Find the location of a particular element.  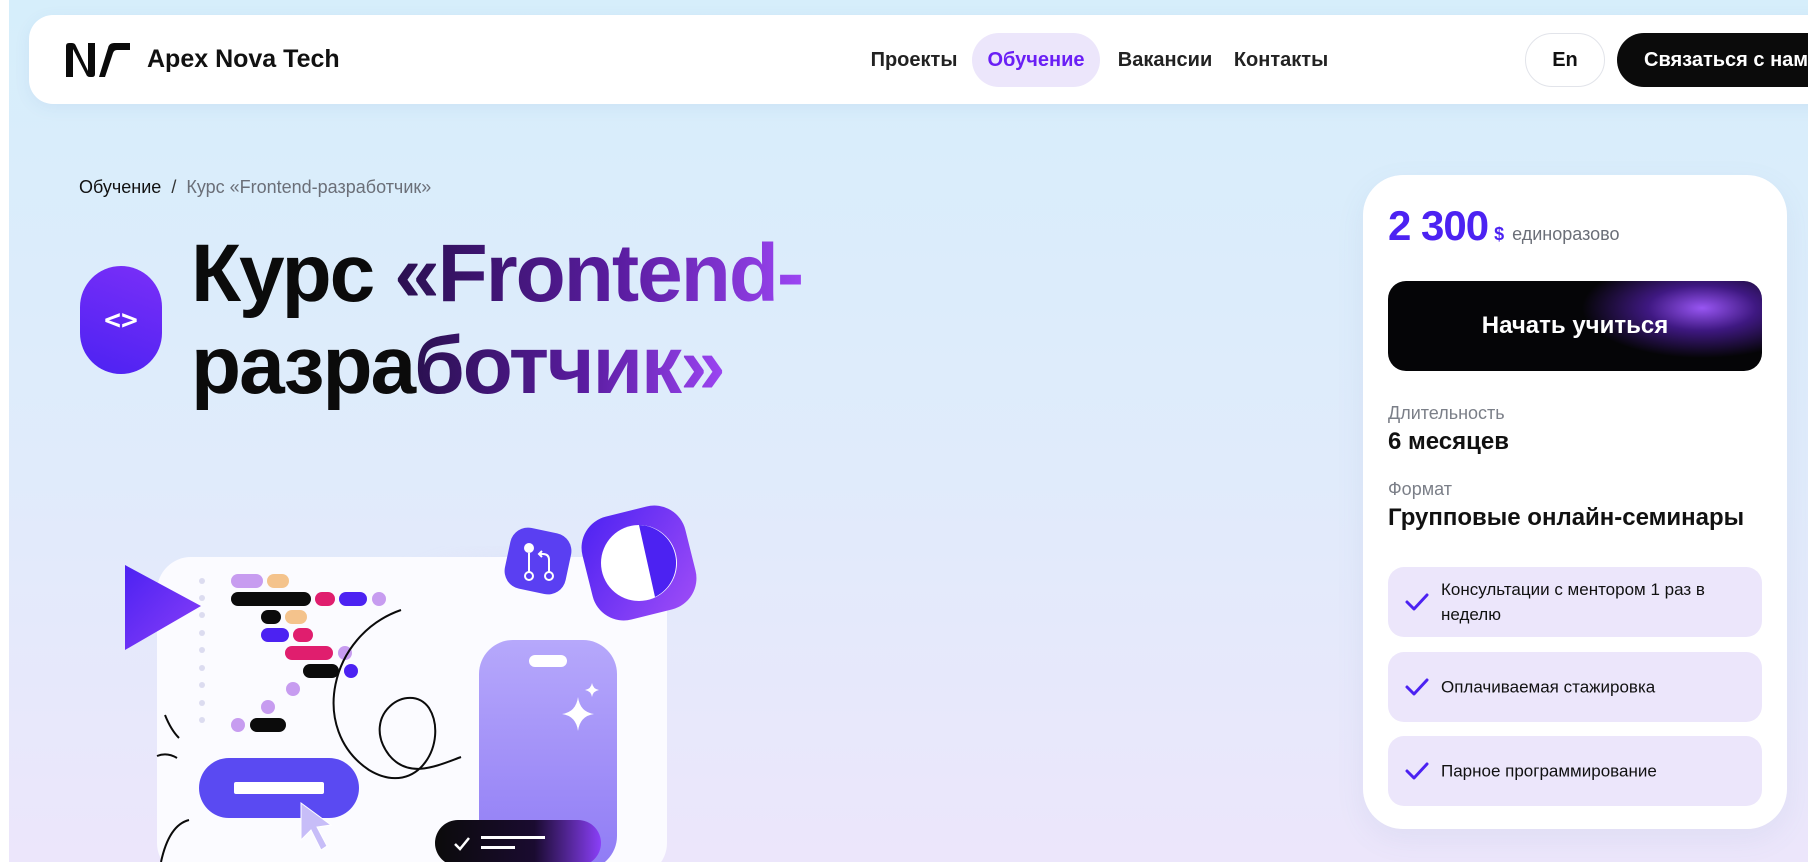

breadcrumb-current: Курс «Frontend-разработчик» is located at coordinates (309, 187).